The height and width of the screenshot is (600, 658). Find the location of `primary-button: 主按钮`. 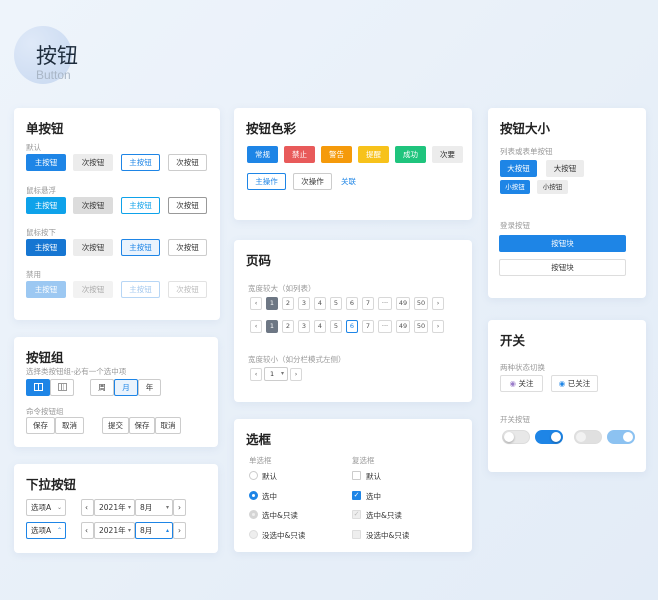

primary-button: 主按钮 is located at coordinates (46, 162).